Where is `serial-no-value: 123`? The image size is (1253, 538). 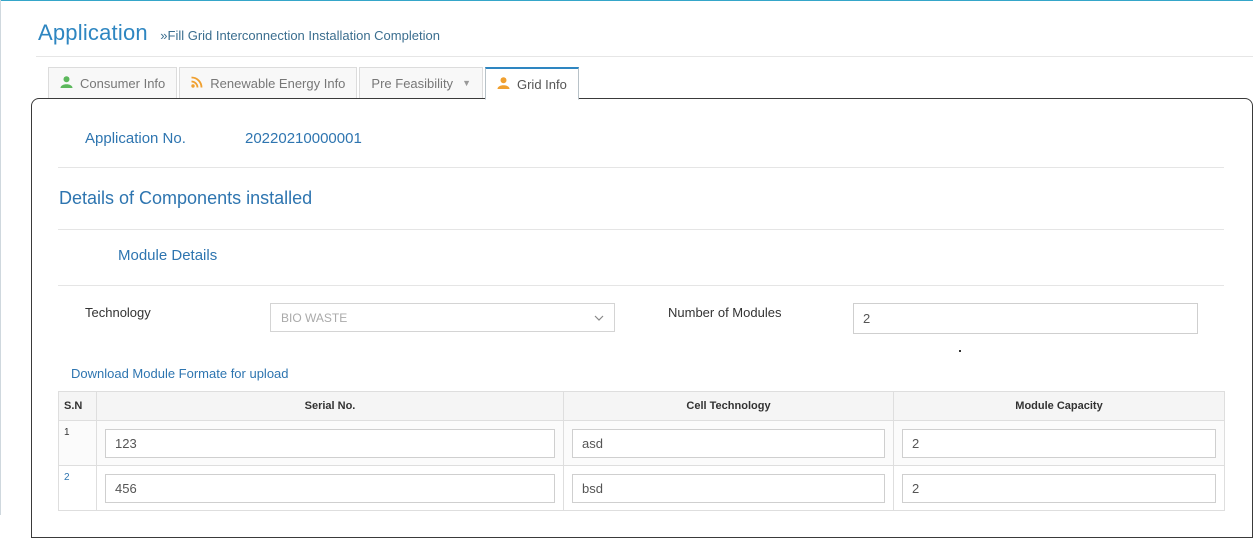 serial-no-value: 123 is located at coordinates (126, 443).